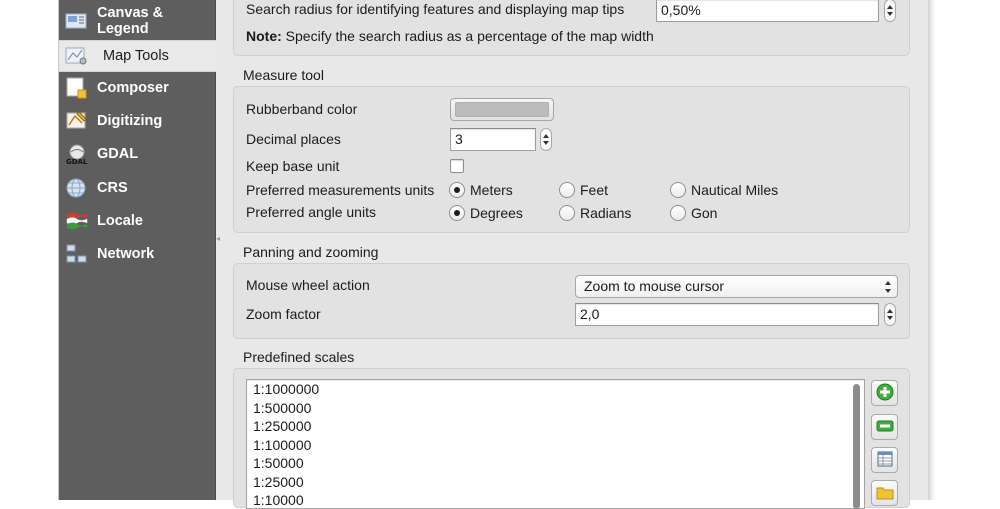 The width and height of the screenshot is (1000, 509). I want to click on radio-meters, so click(457, 190).